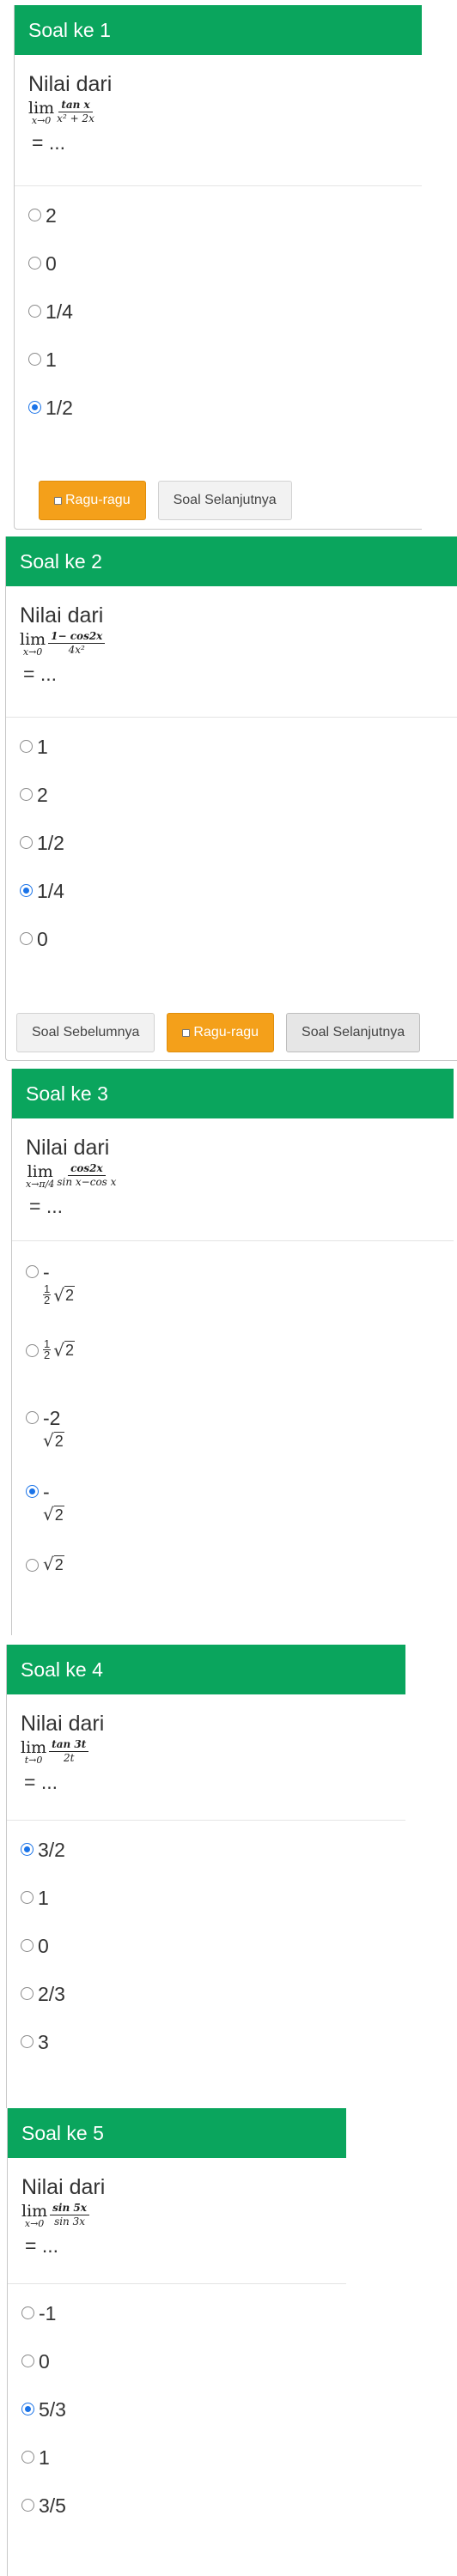 This screenshot has height=2576, width=457. Describe the element at coordinates (225, 420) in the screenshot. I see `answer-option-selected: 1/2` at that location.